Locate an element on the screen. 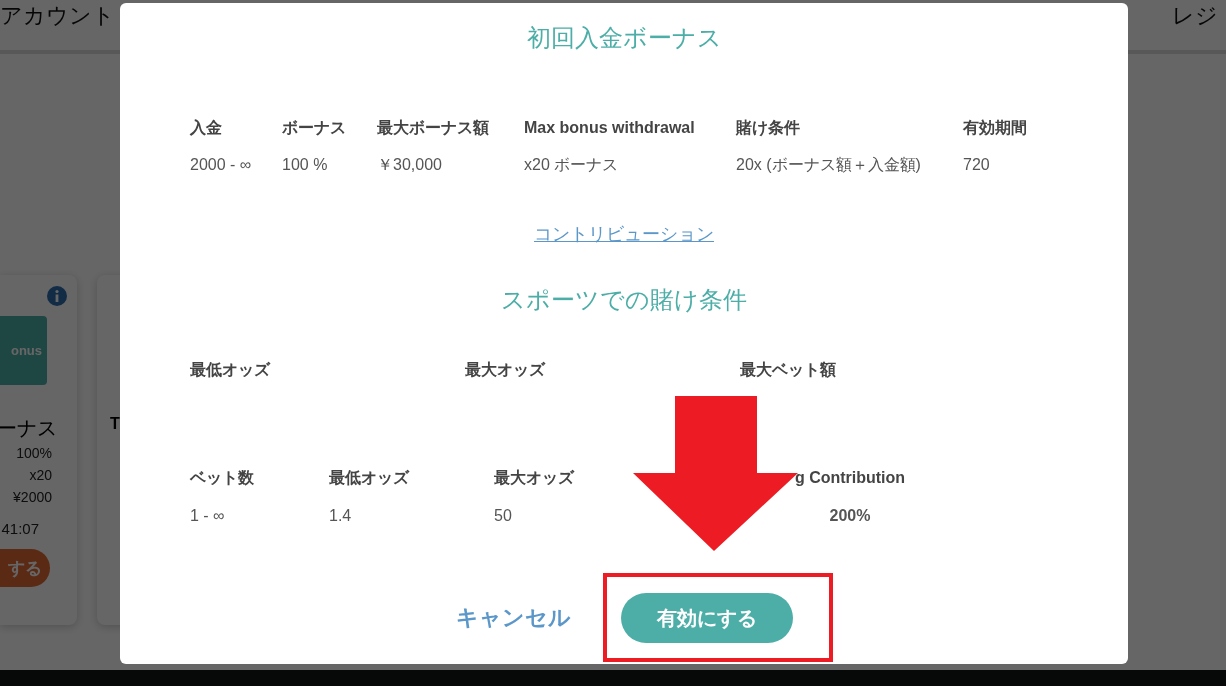 The image size is (1226, 686). card-title: T is located at coordinates (115, 424).